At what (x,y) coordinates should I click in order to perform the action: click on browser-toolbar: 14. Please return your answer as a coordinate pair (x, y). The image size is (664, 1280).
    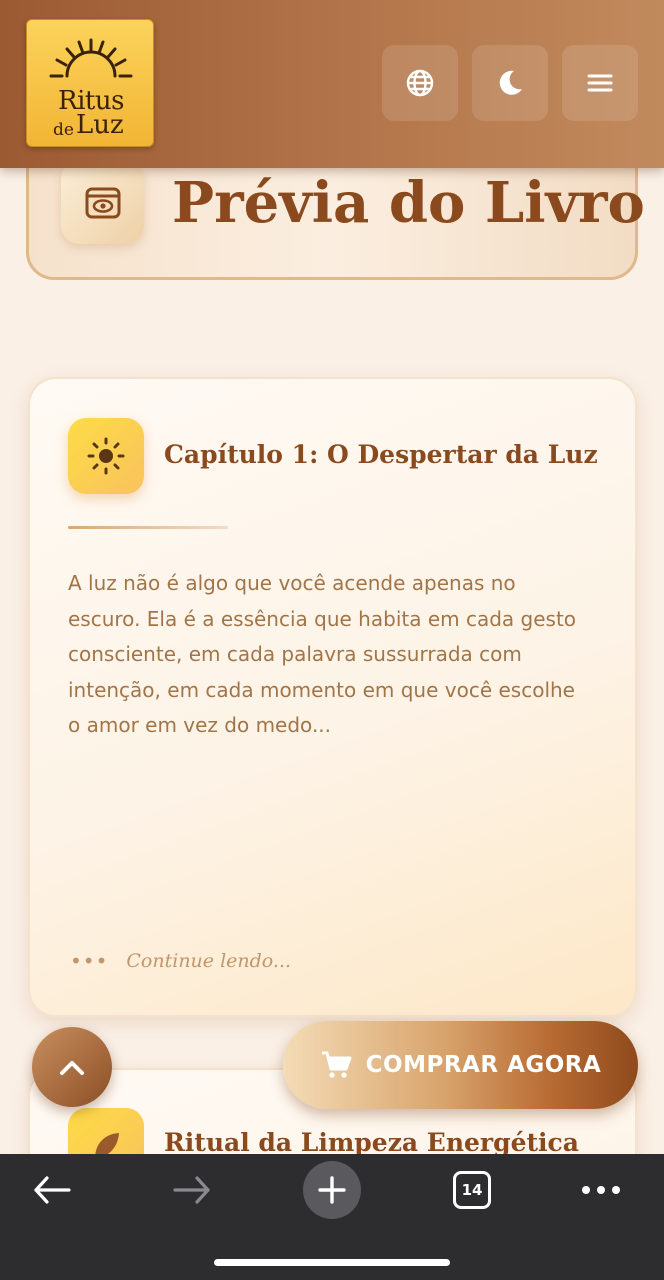
    Looking at the image, I should click on (332, 1217).